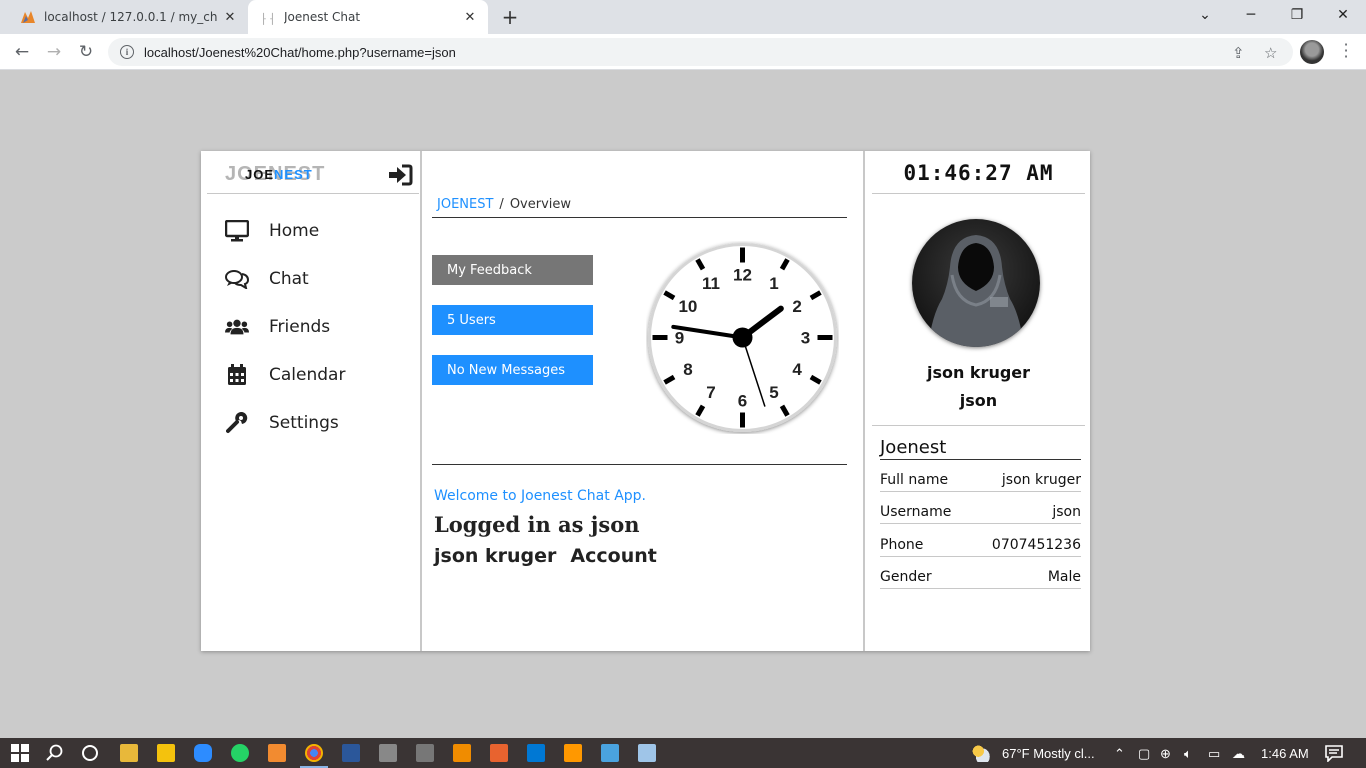 The image size is (1366, 768). What do you see at coordinates (237, 231) in the screenshot?
I see `monitor-icon` at bounding box center [237, 231].